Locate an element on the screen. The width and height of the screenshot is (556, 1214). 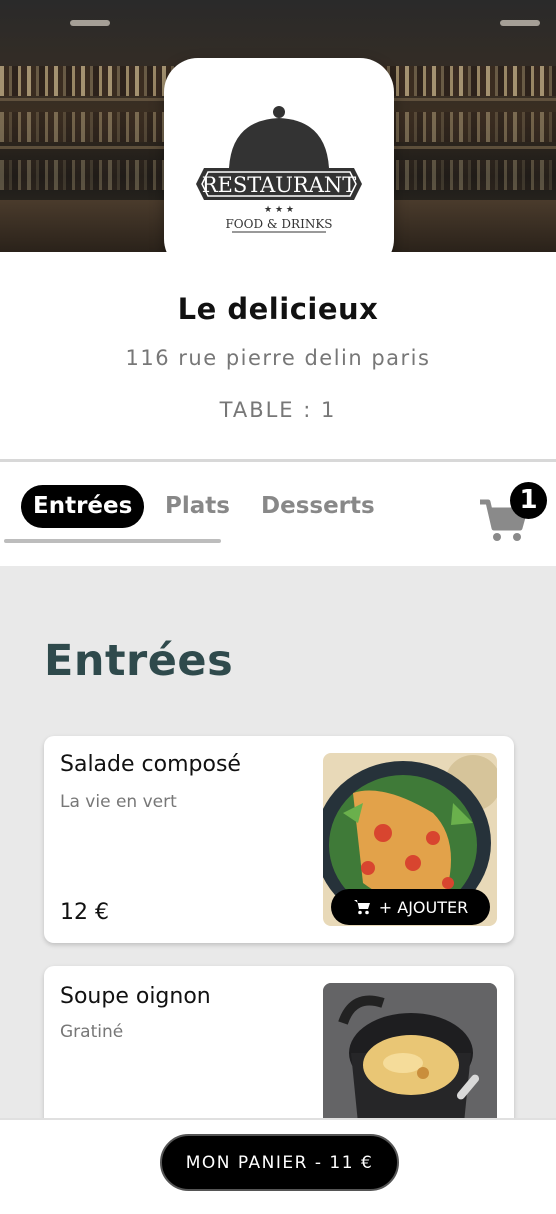
add-to-cart-button: + AJOUTER is located at coordinates (410, 907).